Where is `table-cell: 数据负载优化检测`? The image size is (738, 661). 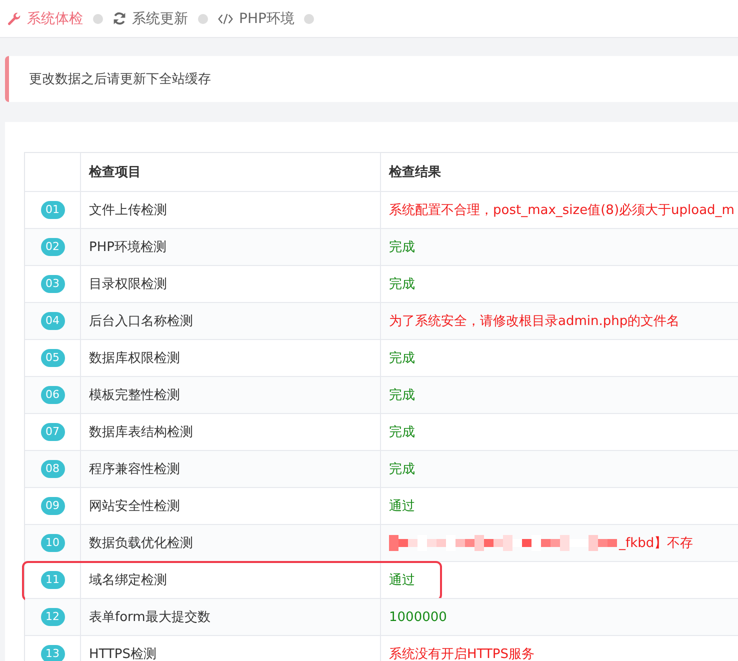 table-cell: 数据负载优化检测 is located at coordinates (230, 543).